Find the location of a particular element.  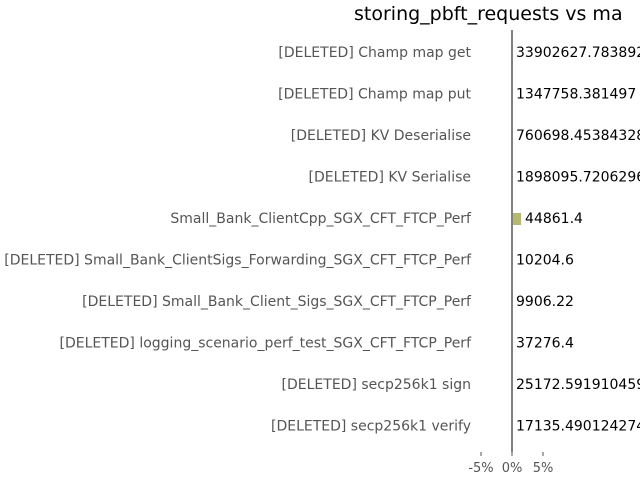

value-label: 1347758.381497 is located at coordinates (576, 95).